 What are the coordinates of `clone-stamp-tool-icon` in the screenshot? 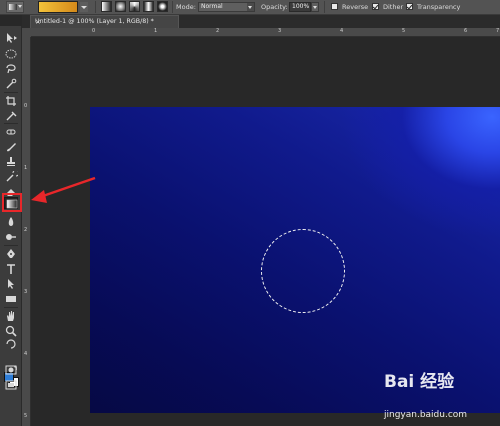 It's located at (11, 162).